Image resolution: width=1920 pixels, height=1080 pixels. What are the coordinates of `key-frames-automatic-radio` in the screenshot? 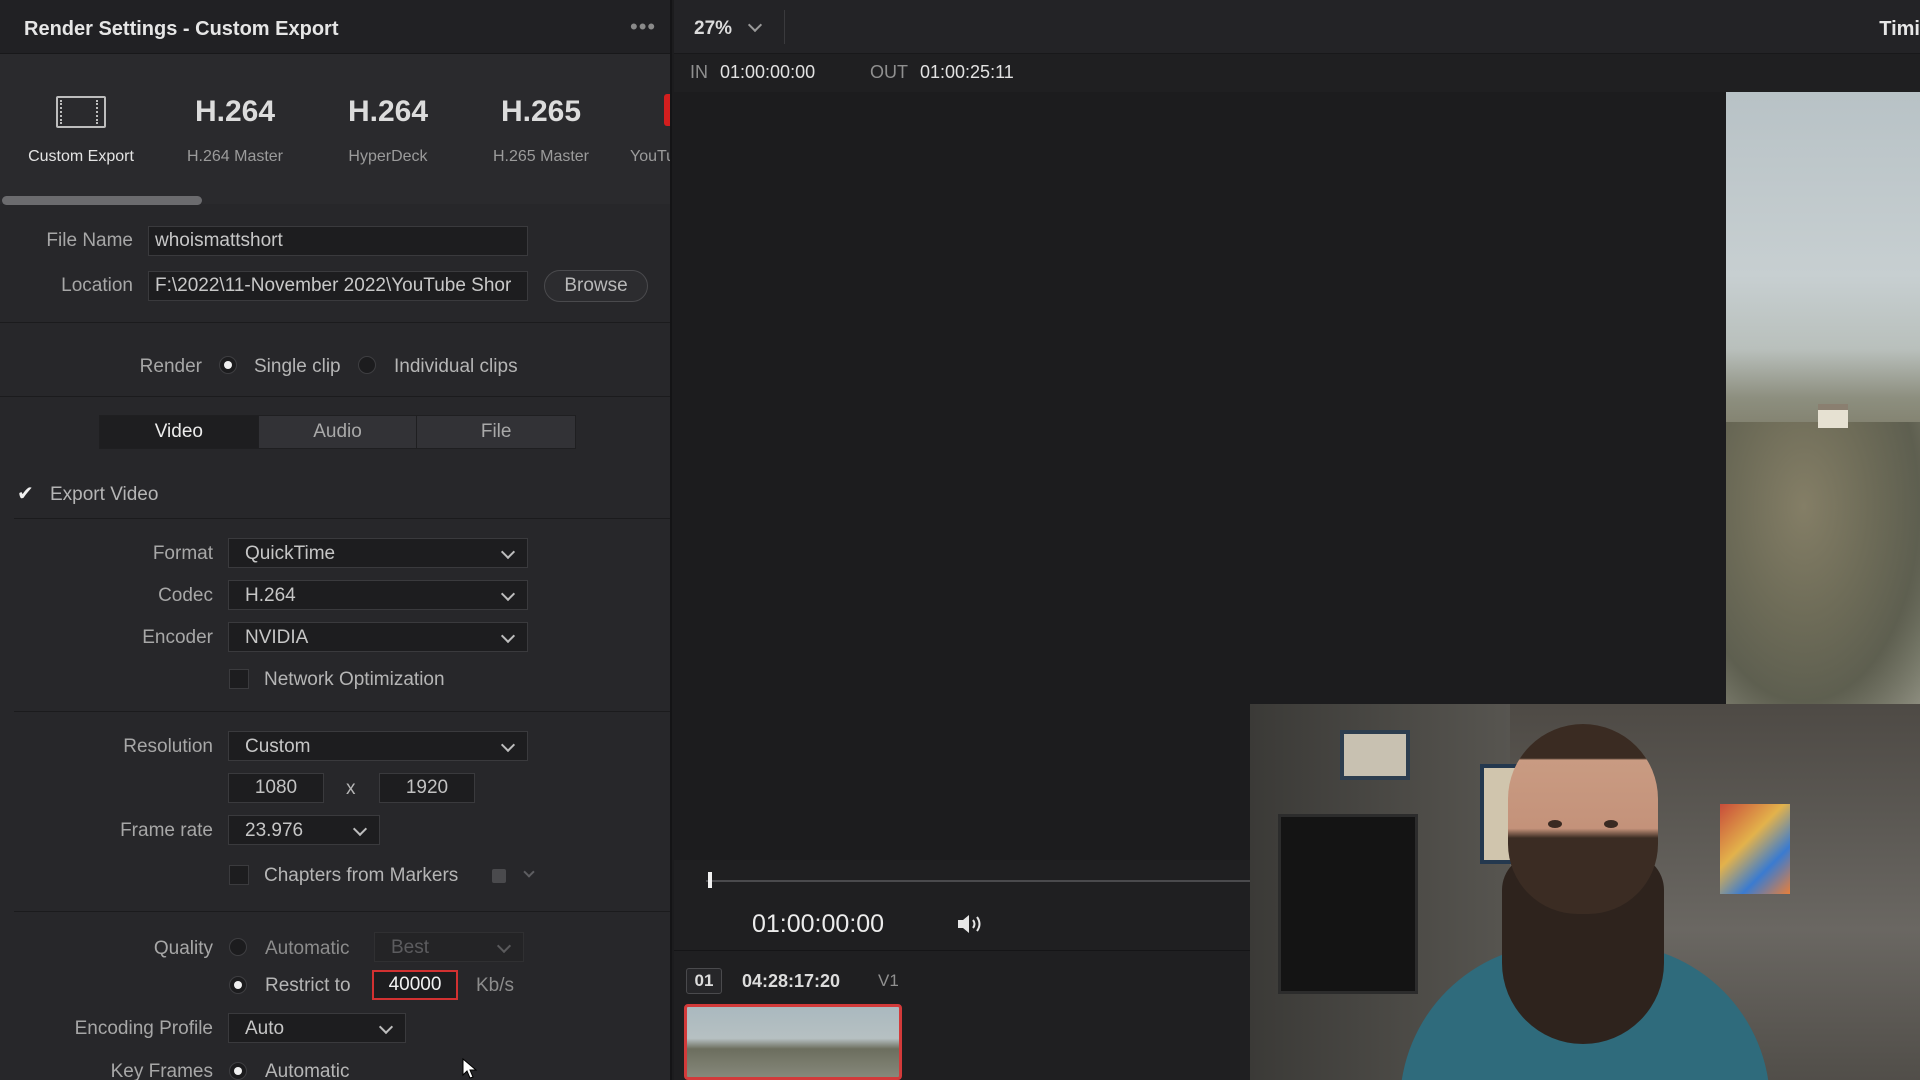 It's located at (238, 1071).